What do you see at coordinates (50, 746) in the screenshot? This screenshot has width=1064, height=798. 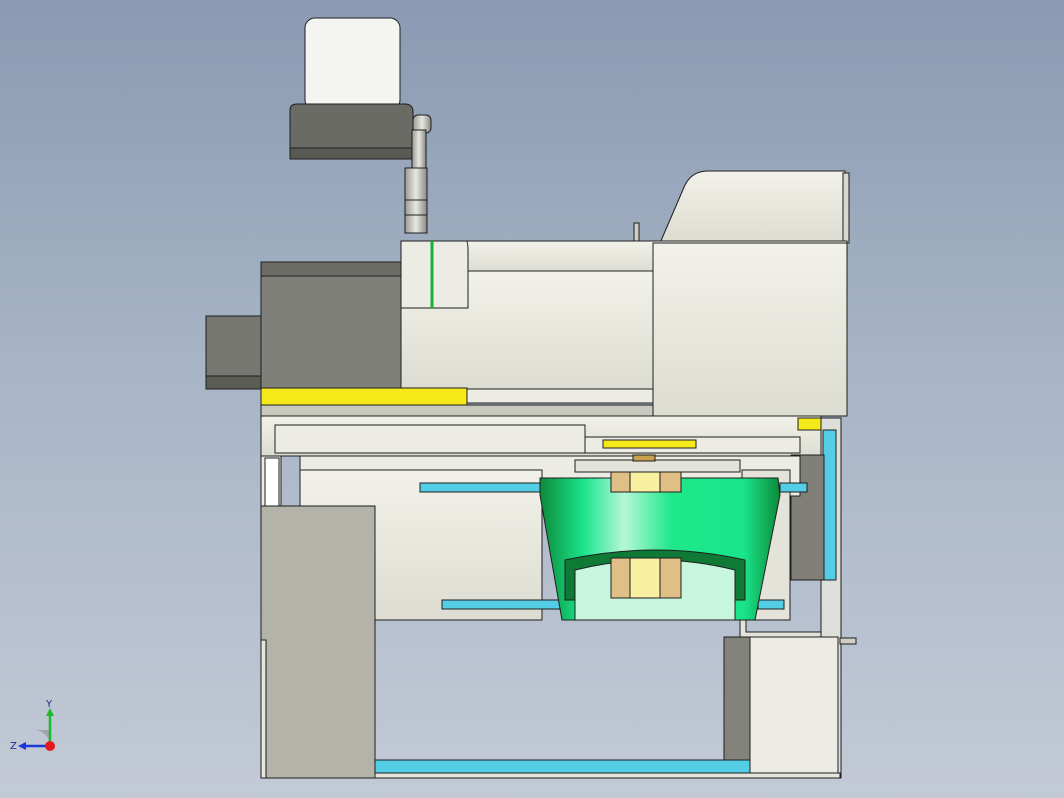 I see `triad-origin` at bounding box center [50, 746].